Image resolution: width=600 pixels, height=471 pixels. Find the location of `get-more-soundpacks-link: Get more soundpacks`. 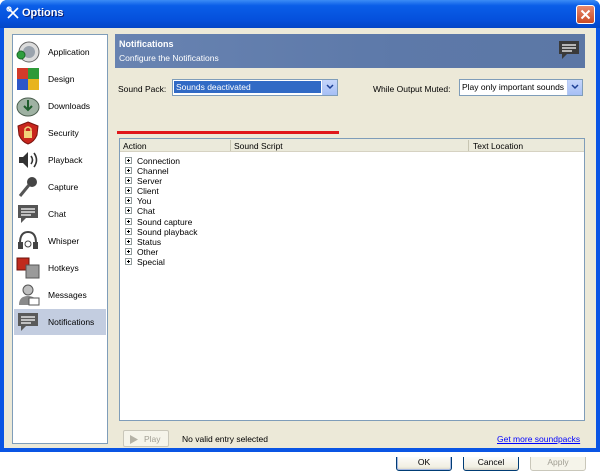

get-more-soundpacks-link: Get more soundpacks is located at coordinates (538, 439).